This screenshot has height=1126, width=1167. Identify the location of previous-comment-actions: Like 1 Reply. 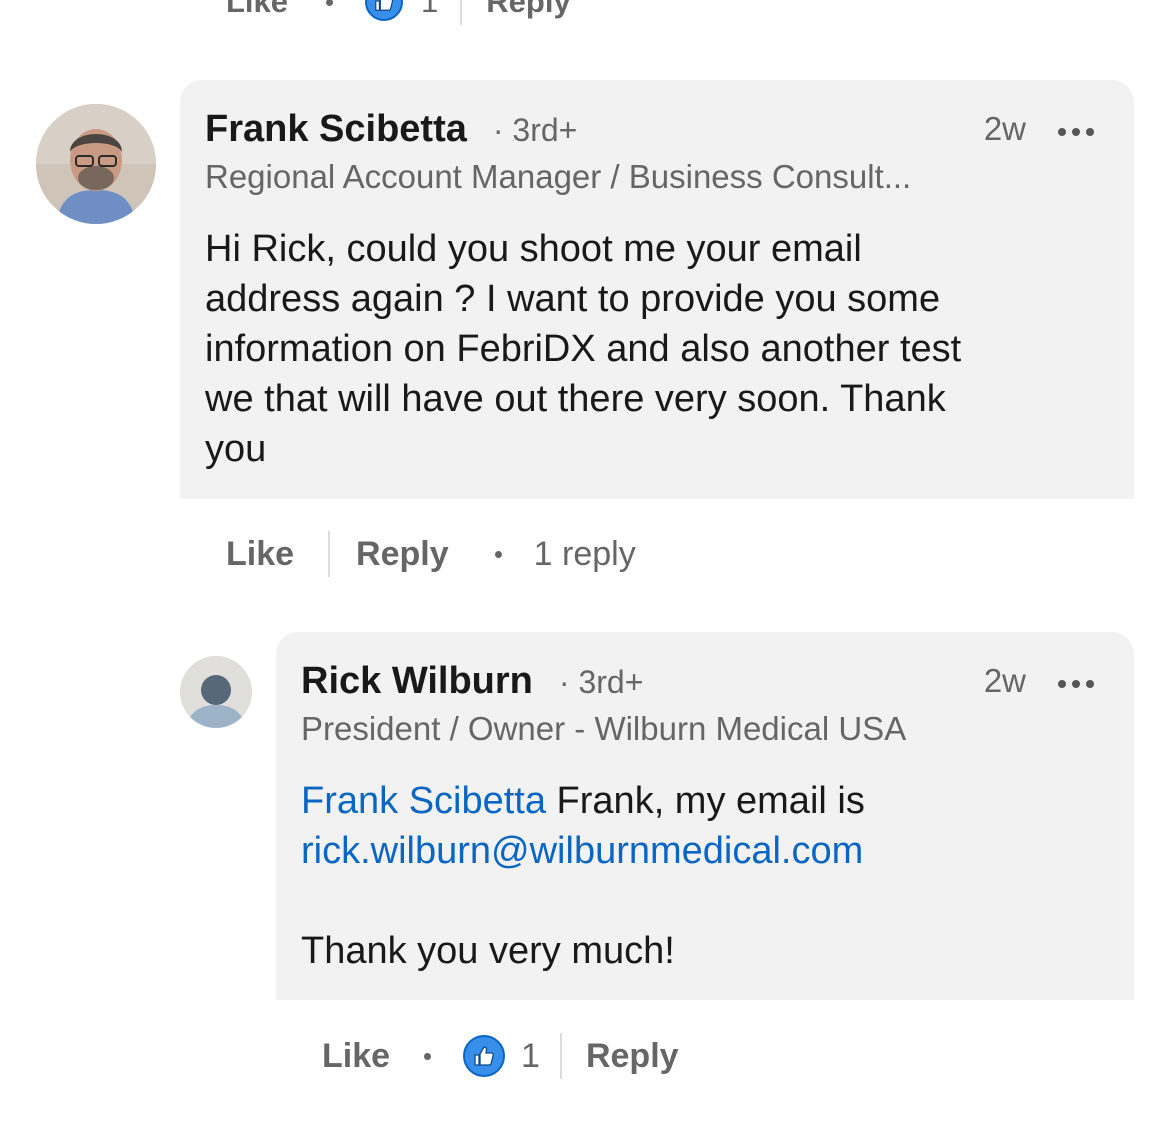
(398, 12).